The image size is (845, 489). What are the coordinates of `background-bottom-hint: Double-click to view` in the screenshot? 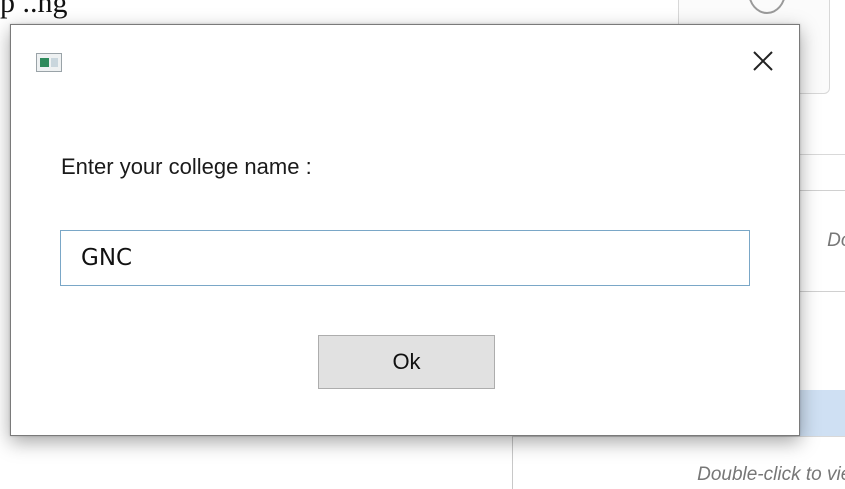 It's located at (678, 475).